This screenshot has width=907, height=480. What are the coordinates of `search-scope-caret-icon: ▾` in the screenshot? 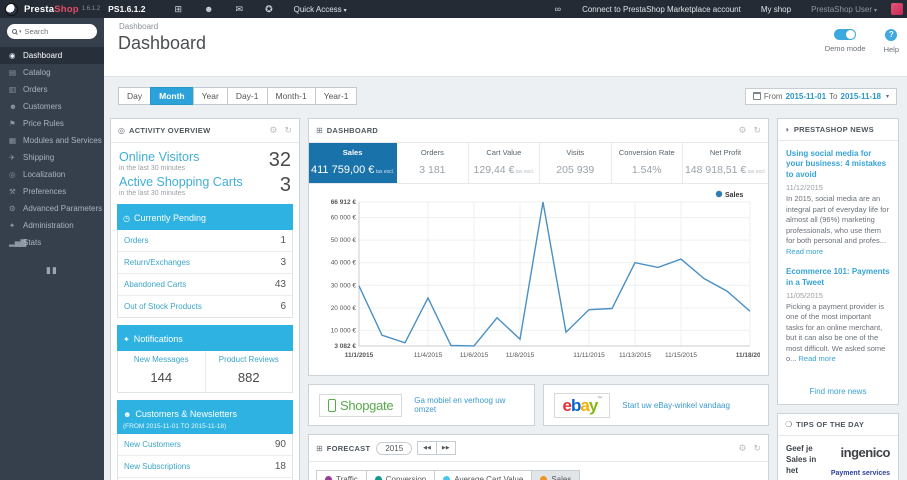 It's located at (20, 32).